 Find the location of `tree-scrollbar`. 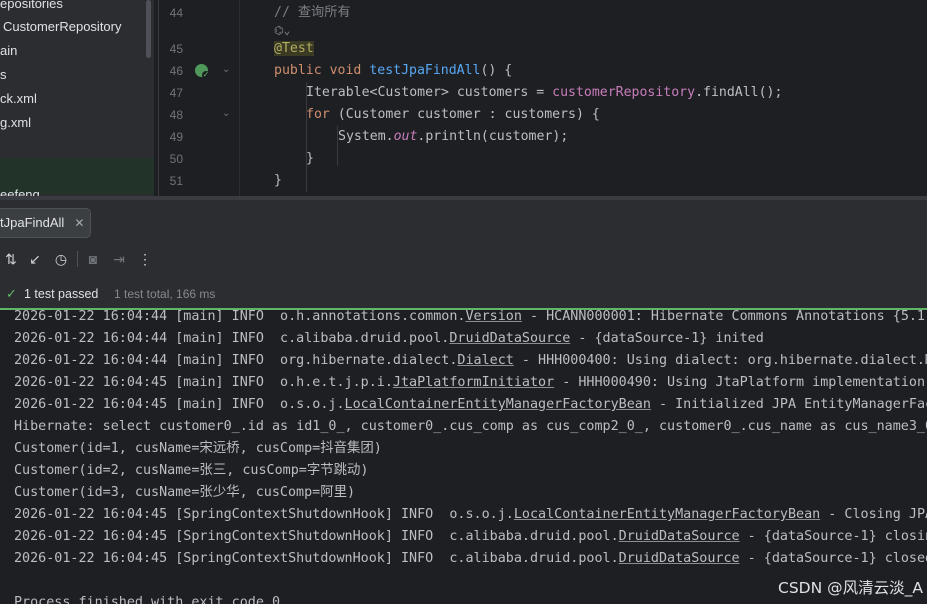

tree-scrollbar is located at coordinates (148, 29).